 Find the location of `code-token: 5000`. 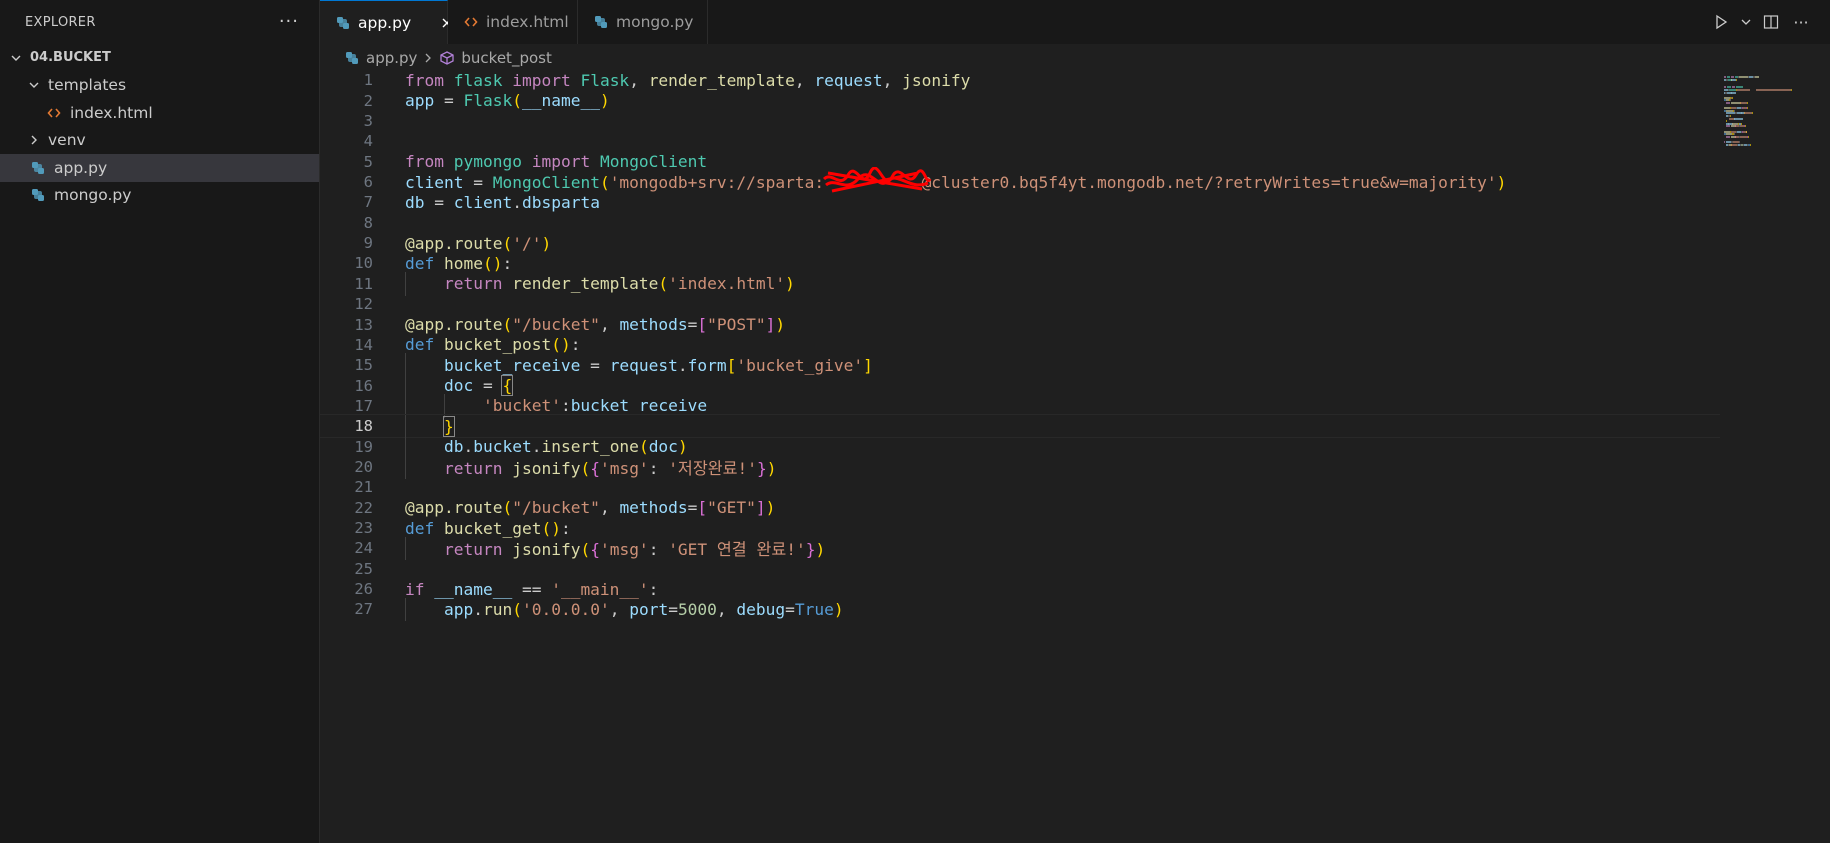

code-token: 5000 is located at coordinates (697, 609).